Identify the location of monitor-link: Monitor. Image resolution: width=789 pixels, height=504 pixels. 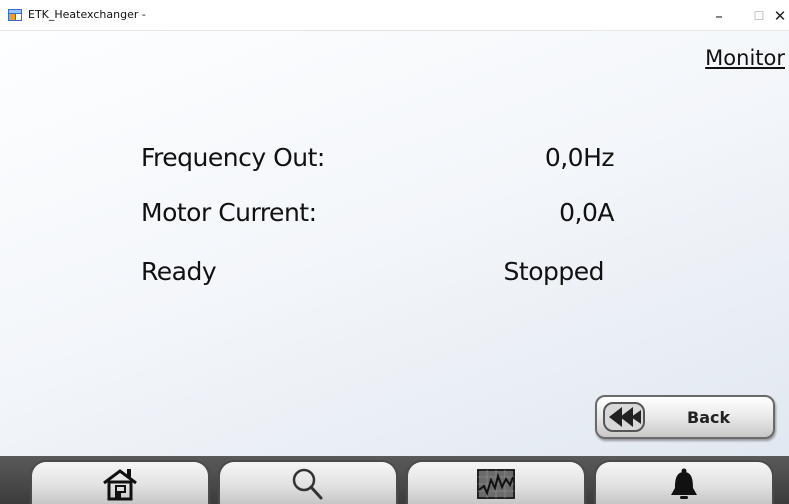
(745, 58).